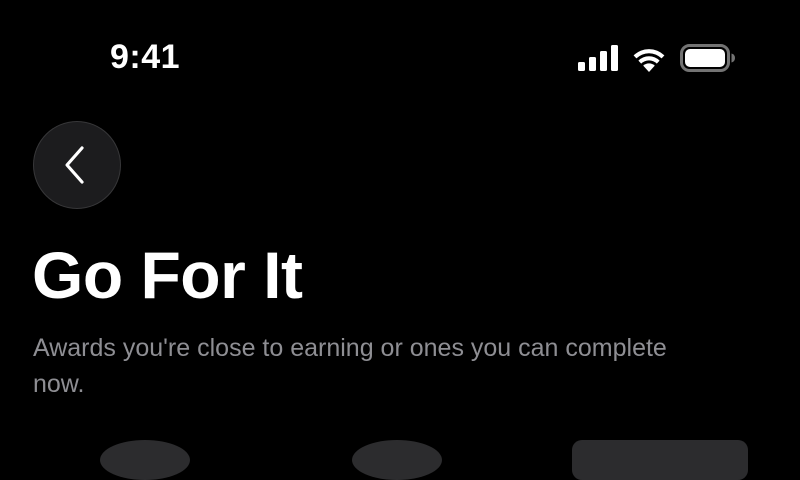 The image size is (800, 480). Describe the element at coordinates (708, 58) in the screenshot. I see `battery-icon` at that location.